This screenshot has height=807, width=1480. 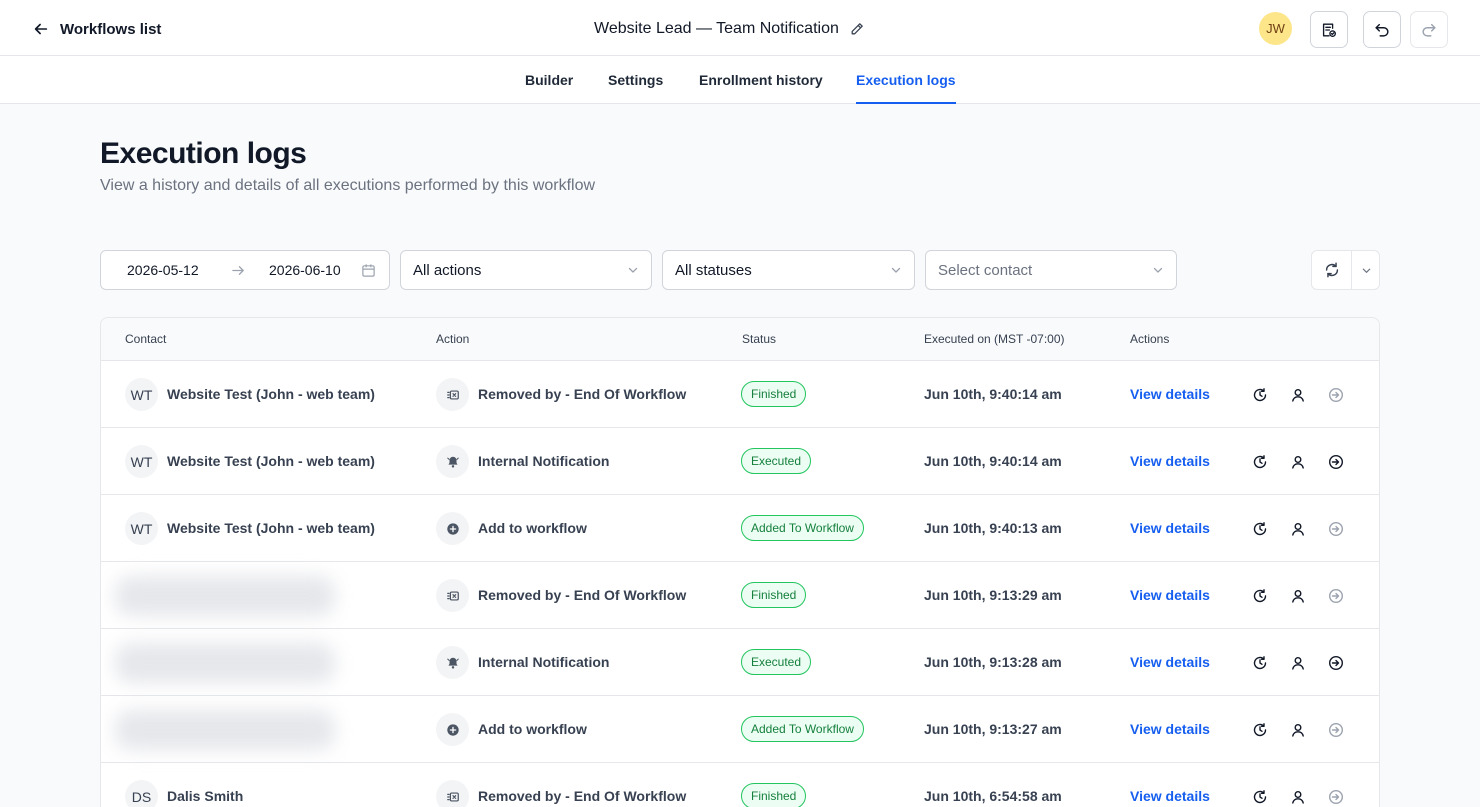 I want to click on action-name: Add to workflow, so click(x=532, y=729).